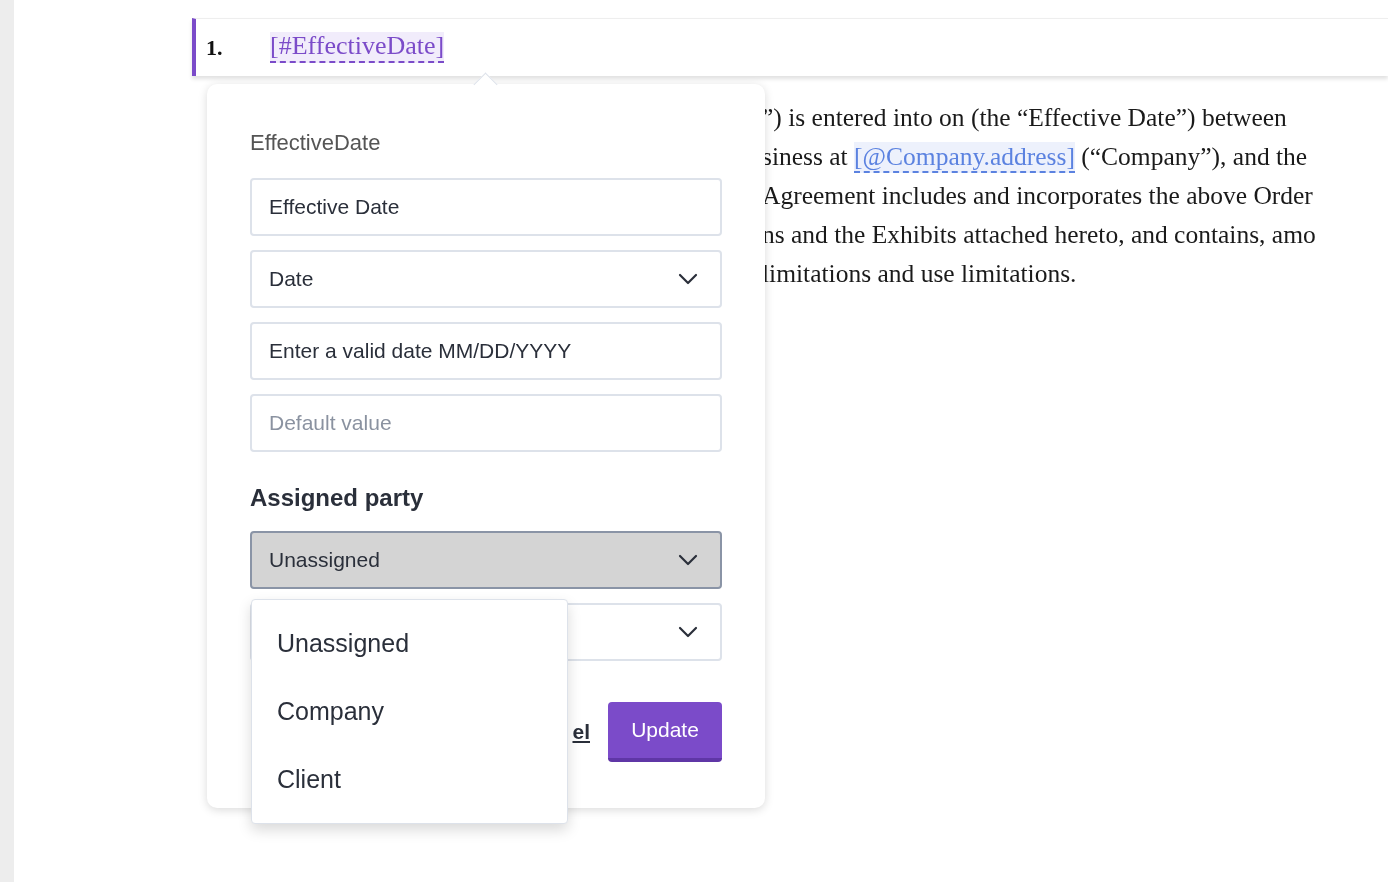 The image size is (1388, 882). What do you see at coordinates (409, 660) in the screenshot?
I see `menu-option: Unassigned` at bounding box center [409, 660].